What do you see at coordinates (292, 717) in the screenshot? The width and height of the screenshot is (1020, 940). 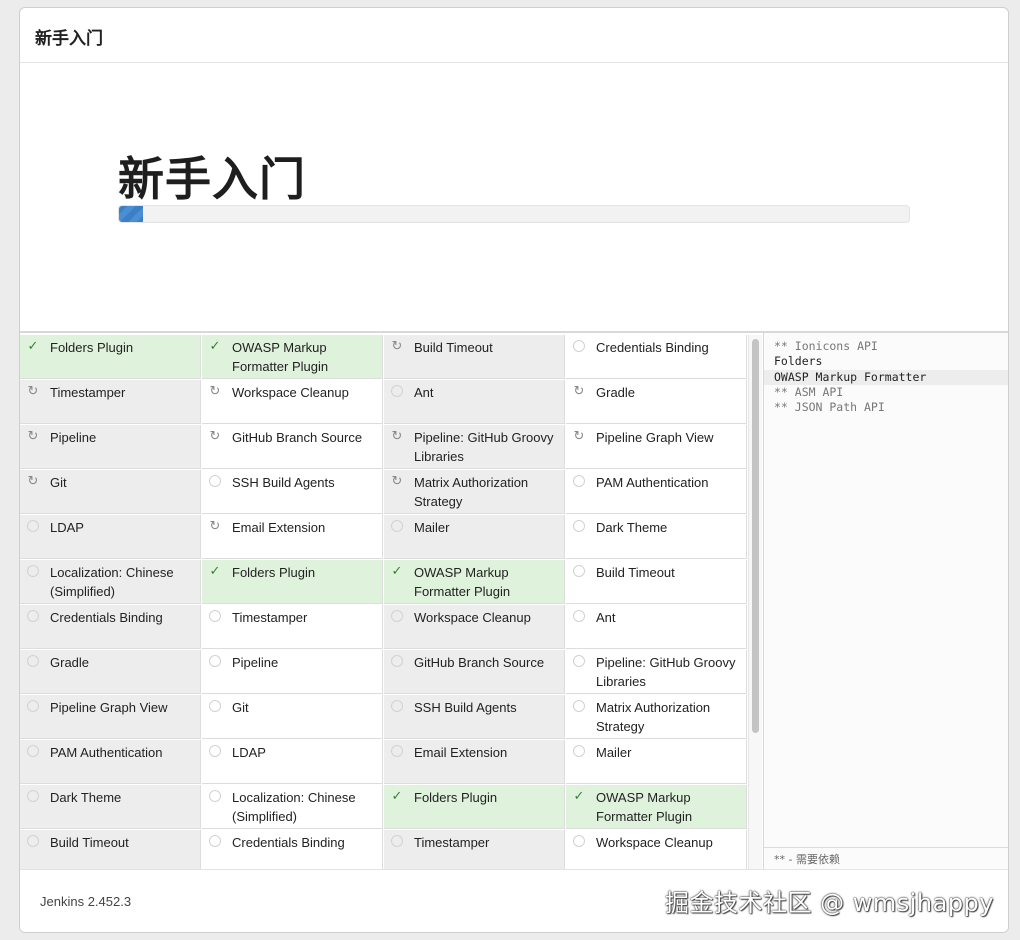 I see `plugin-item: Git` at bounding box center [292, 717].